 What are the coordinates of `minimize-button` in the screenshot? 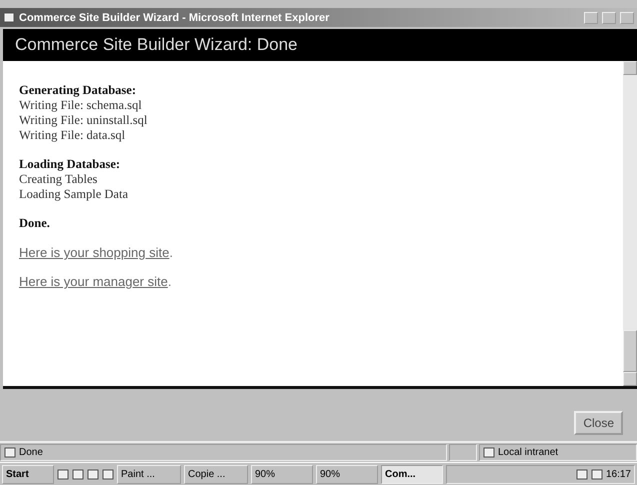 It's located at (591, 18).